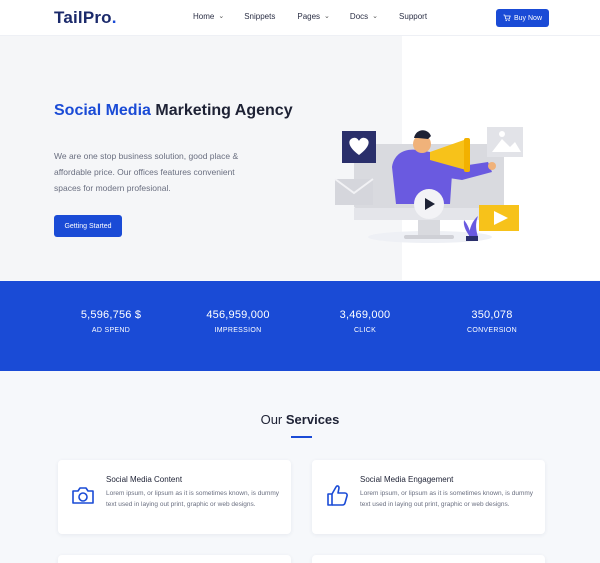 This screenshot has height=563, width=600. What do you see at coordinates (365, 330) in the screenshot?
I see `stat-label: CLICK` at bounding box center [365, 330].